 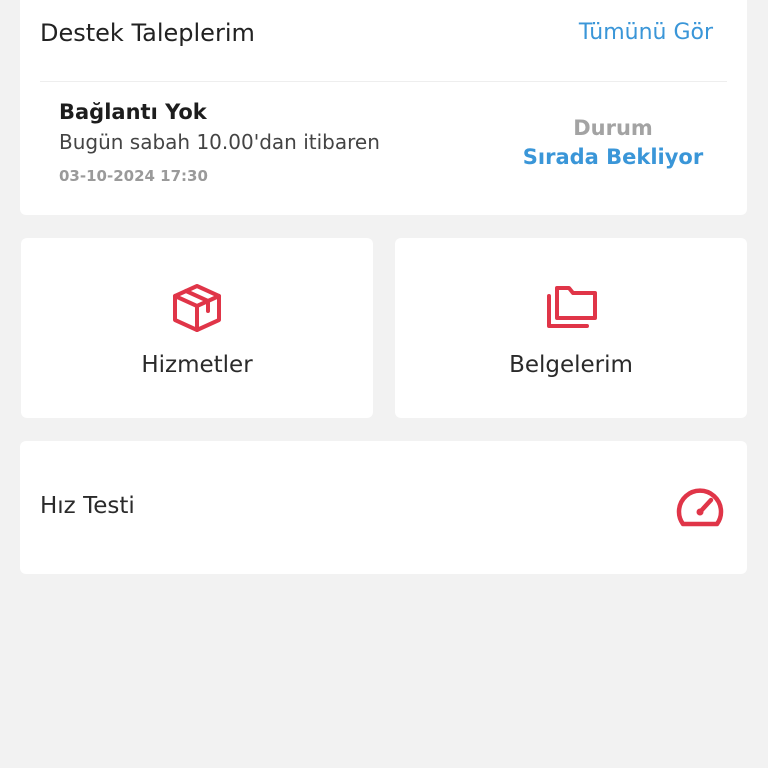 I want to click on support-requests-title: Destek Taleplerim, so click(x=147, y=33).